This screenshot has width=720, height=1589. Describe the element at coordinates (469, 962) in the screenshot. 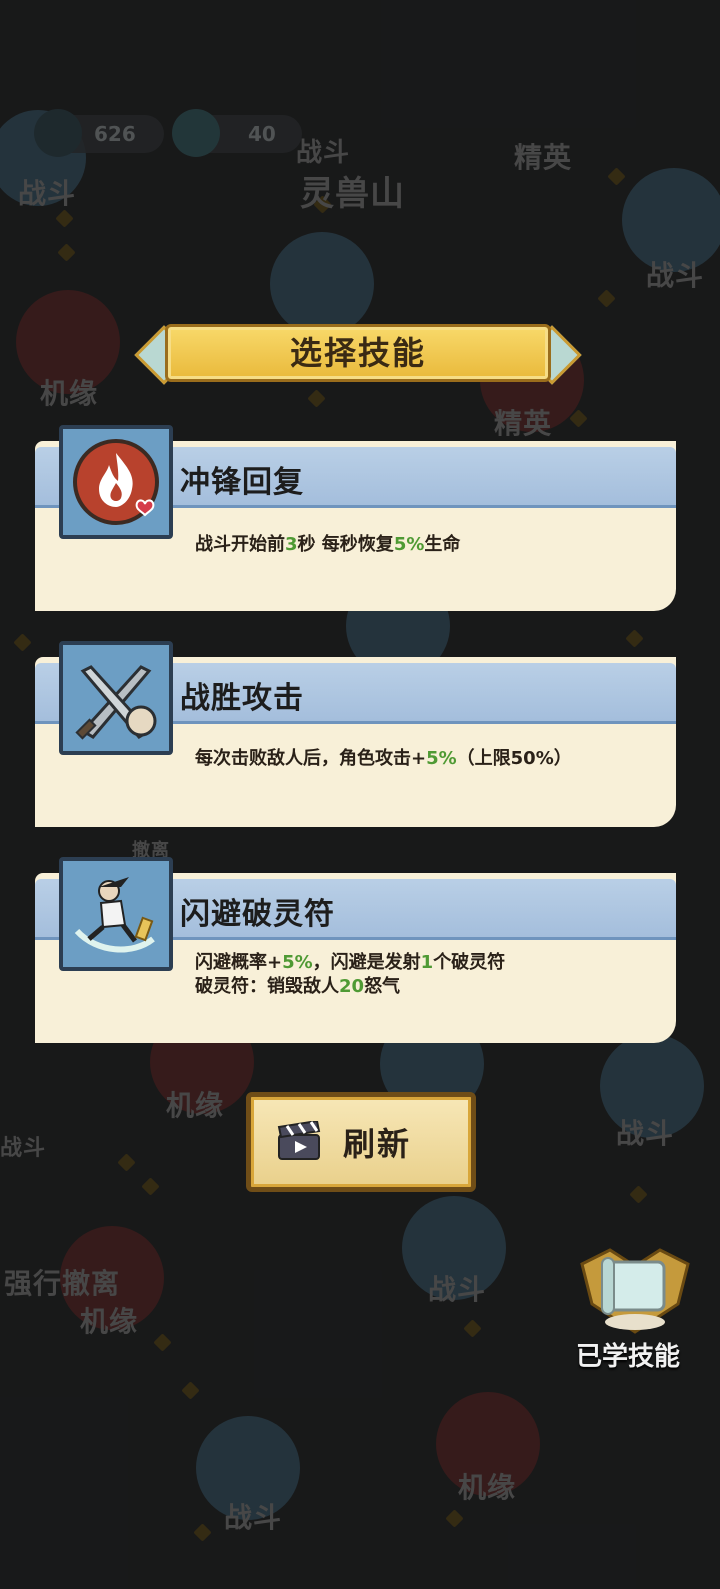

I see `description-text: 个破灵符` at that location.